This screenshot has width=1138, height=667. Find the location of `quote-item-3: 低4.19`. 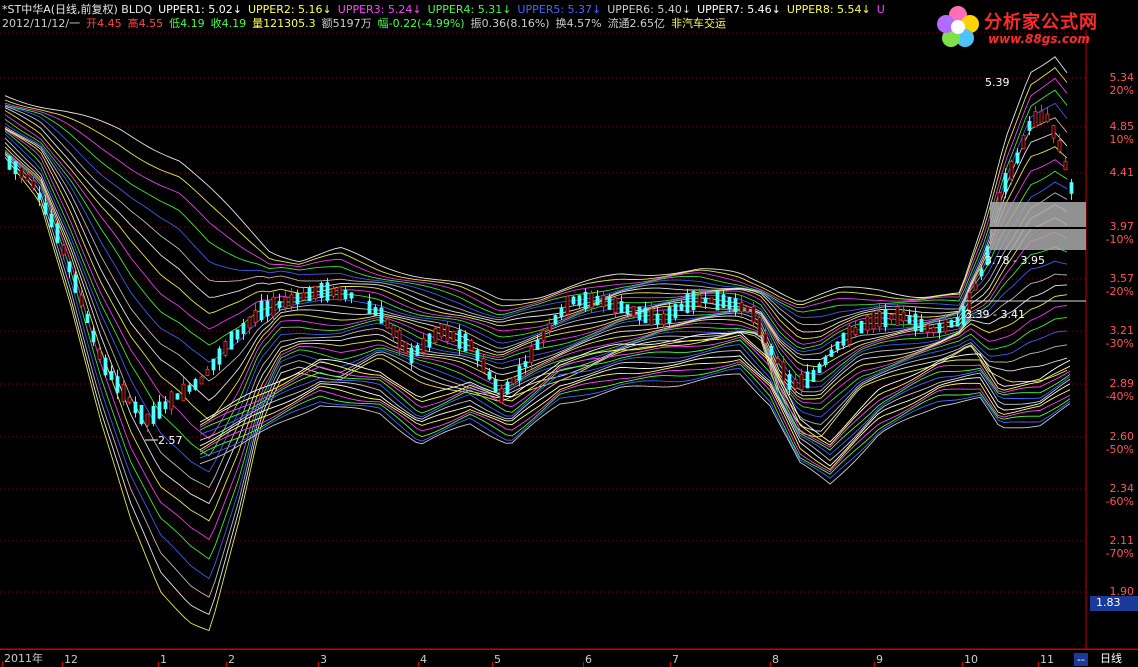

quote-item-3: 低4.19 is located at coordinates (187, 23).